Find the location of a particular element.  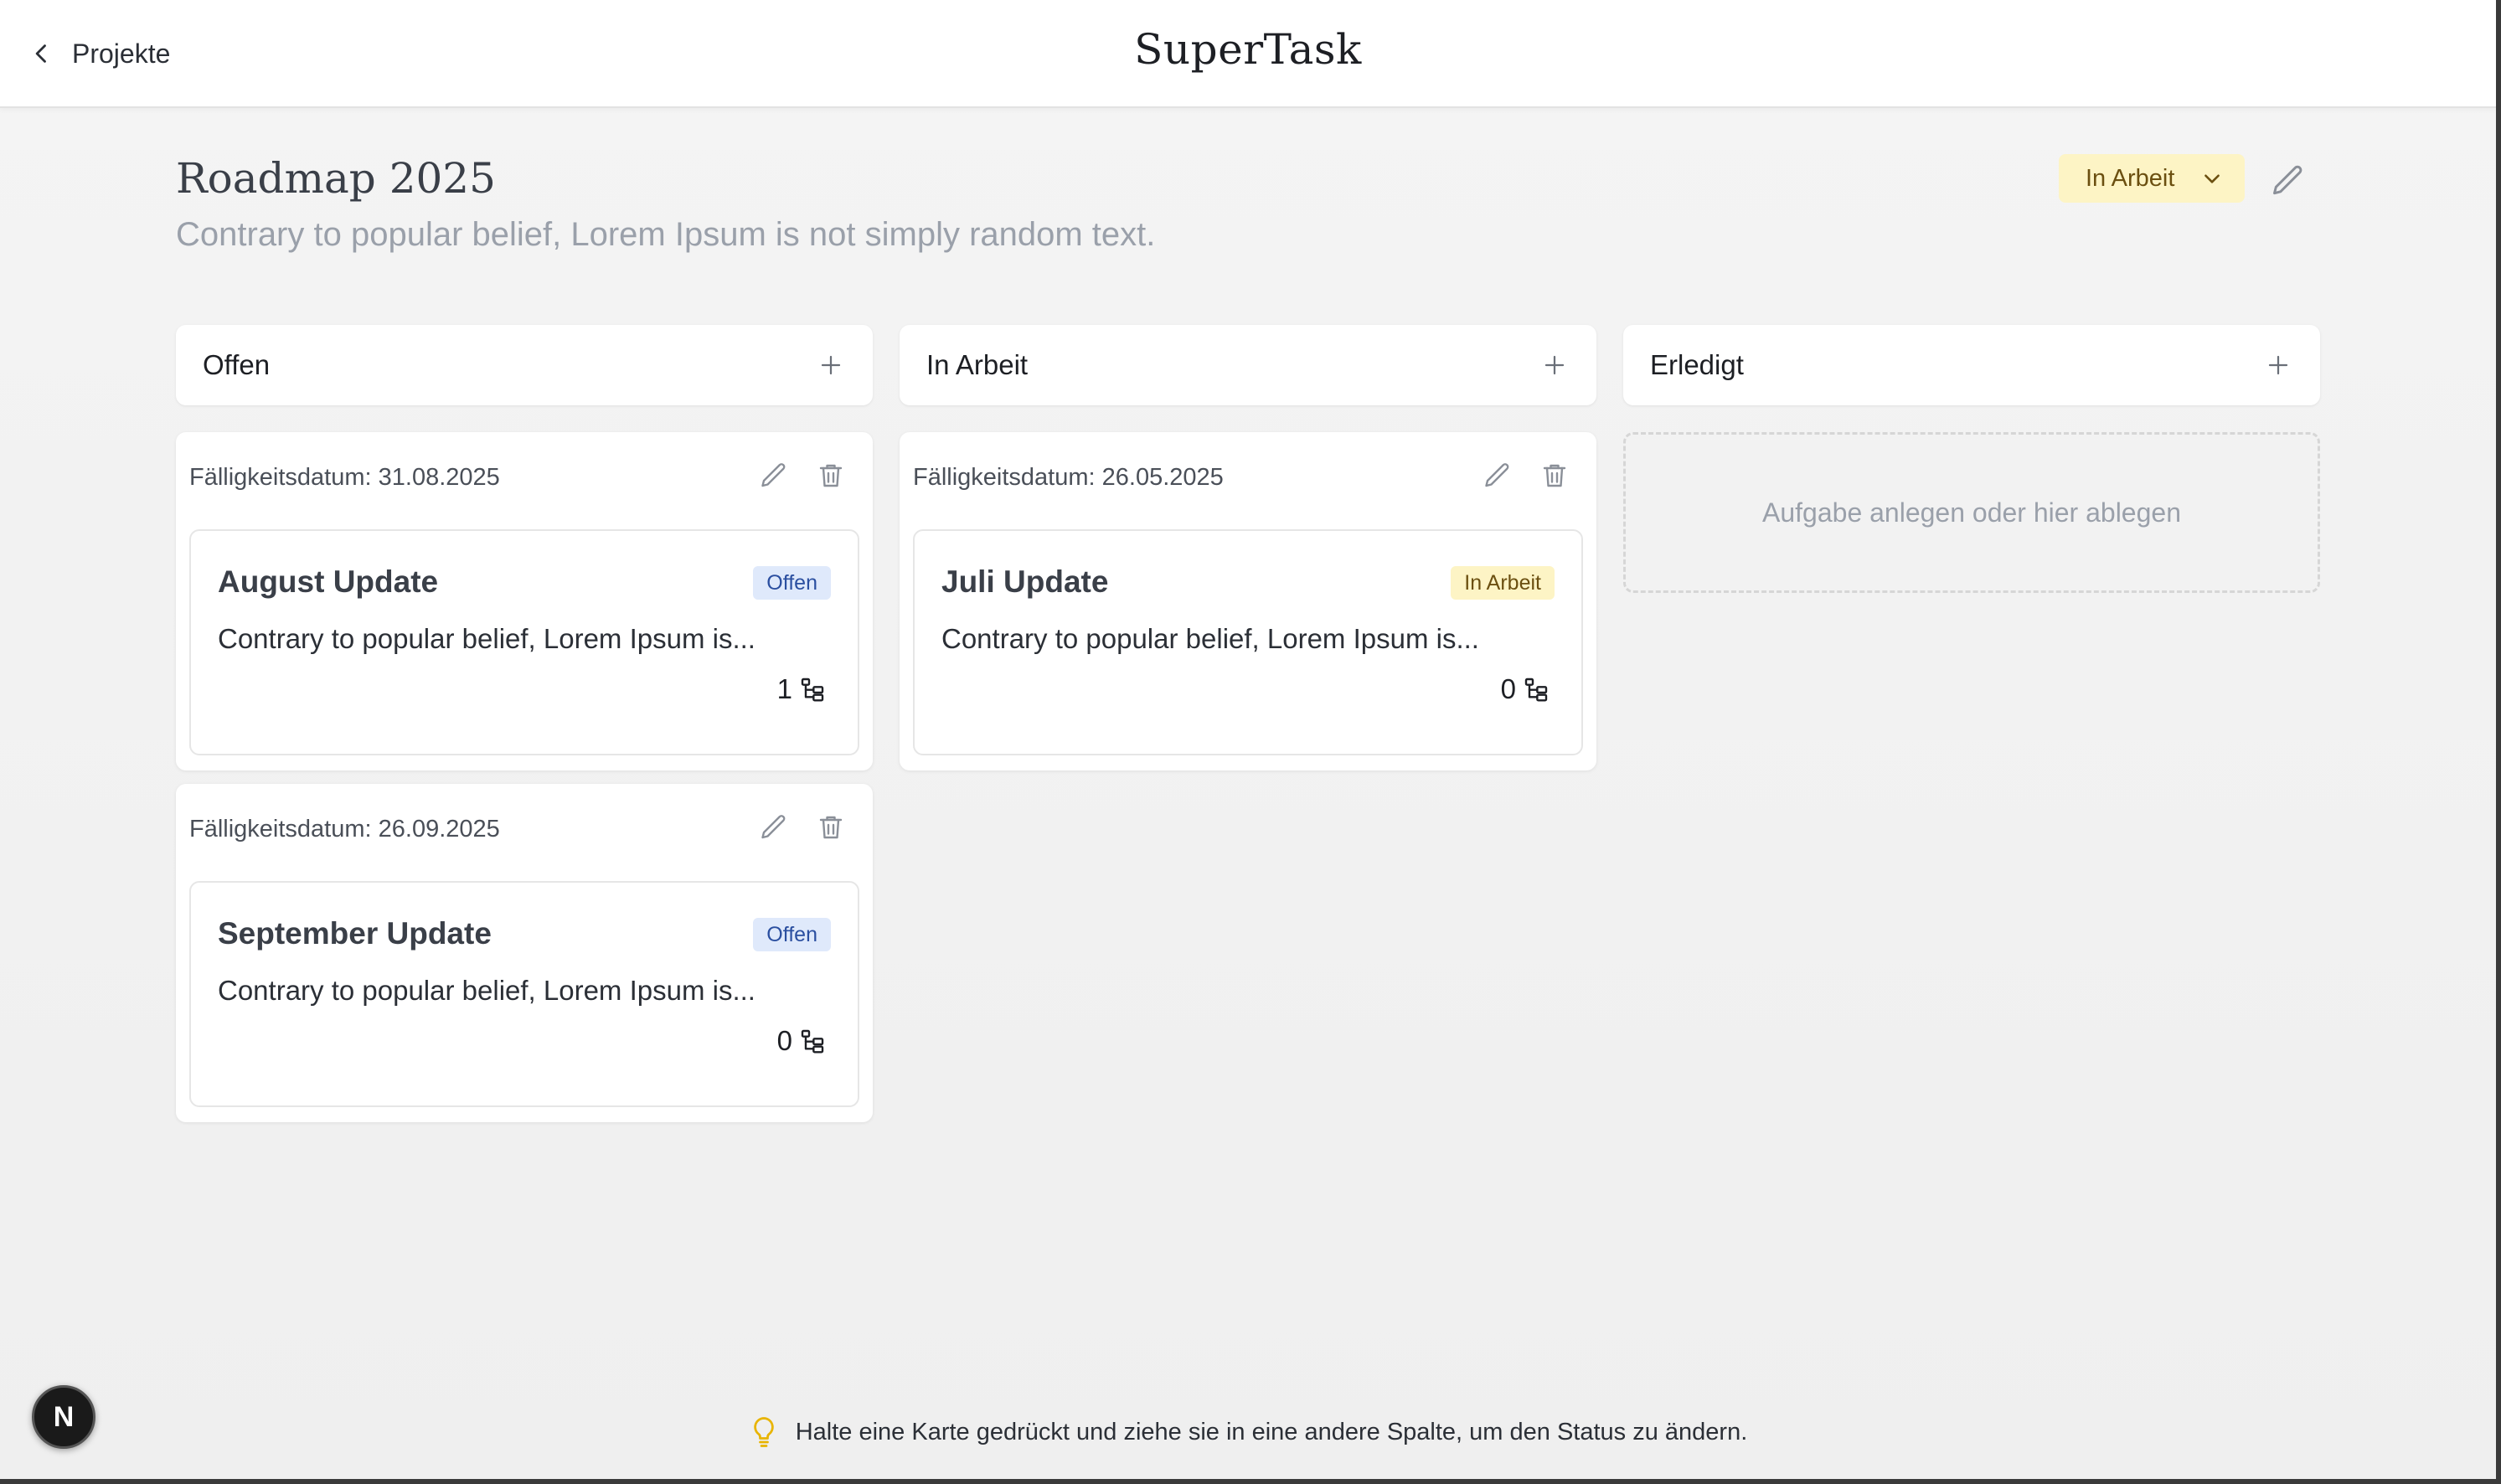

column-header-offen: Offen is located at coordinates (524, 365).